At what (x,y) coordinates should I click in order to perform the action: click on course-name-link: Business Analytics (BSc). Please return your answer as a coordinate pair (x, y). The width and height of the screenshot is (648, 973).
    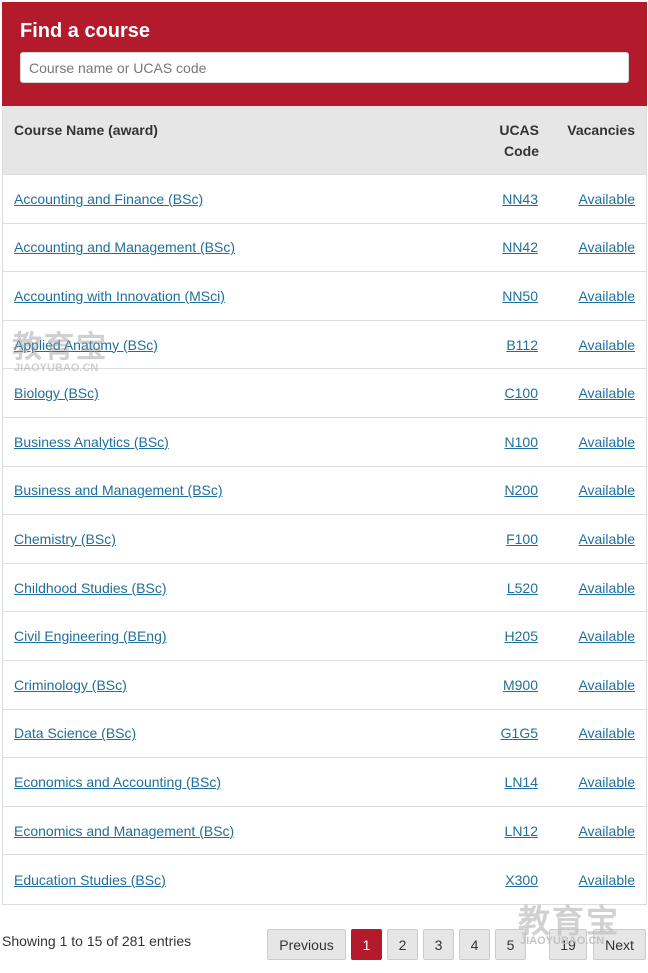
    Looking at the image, I should click on (91, 442).